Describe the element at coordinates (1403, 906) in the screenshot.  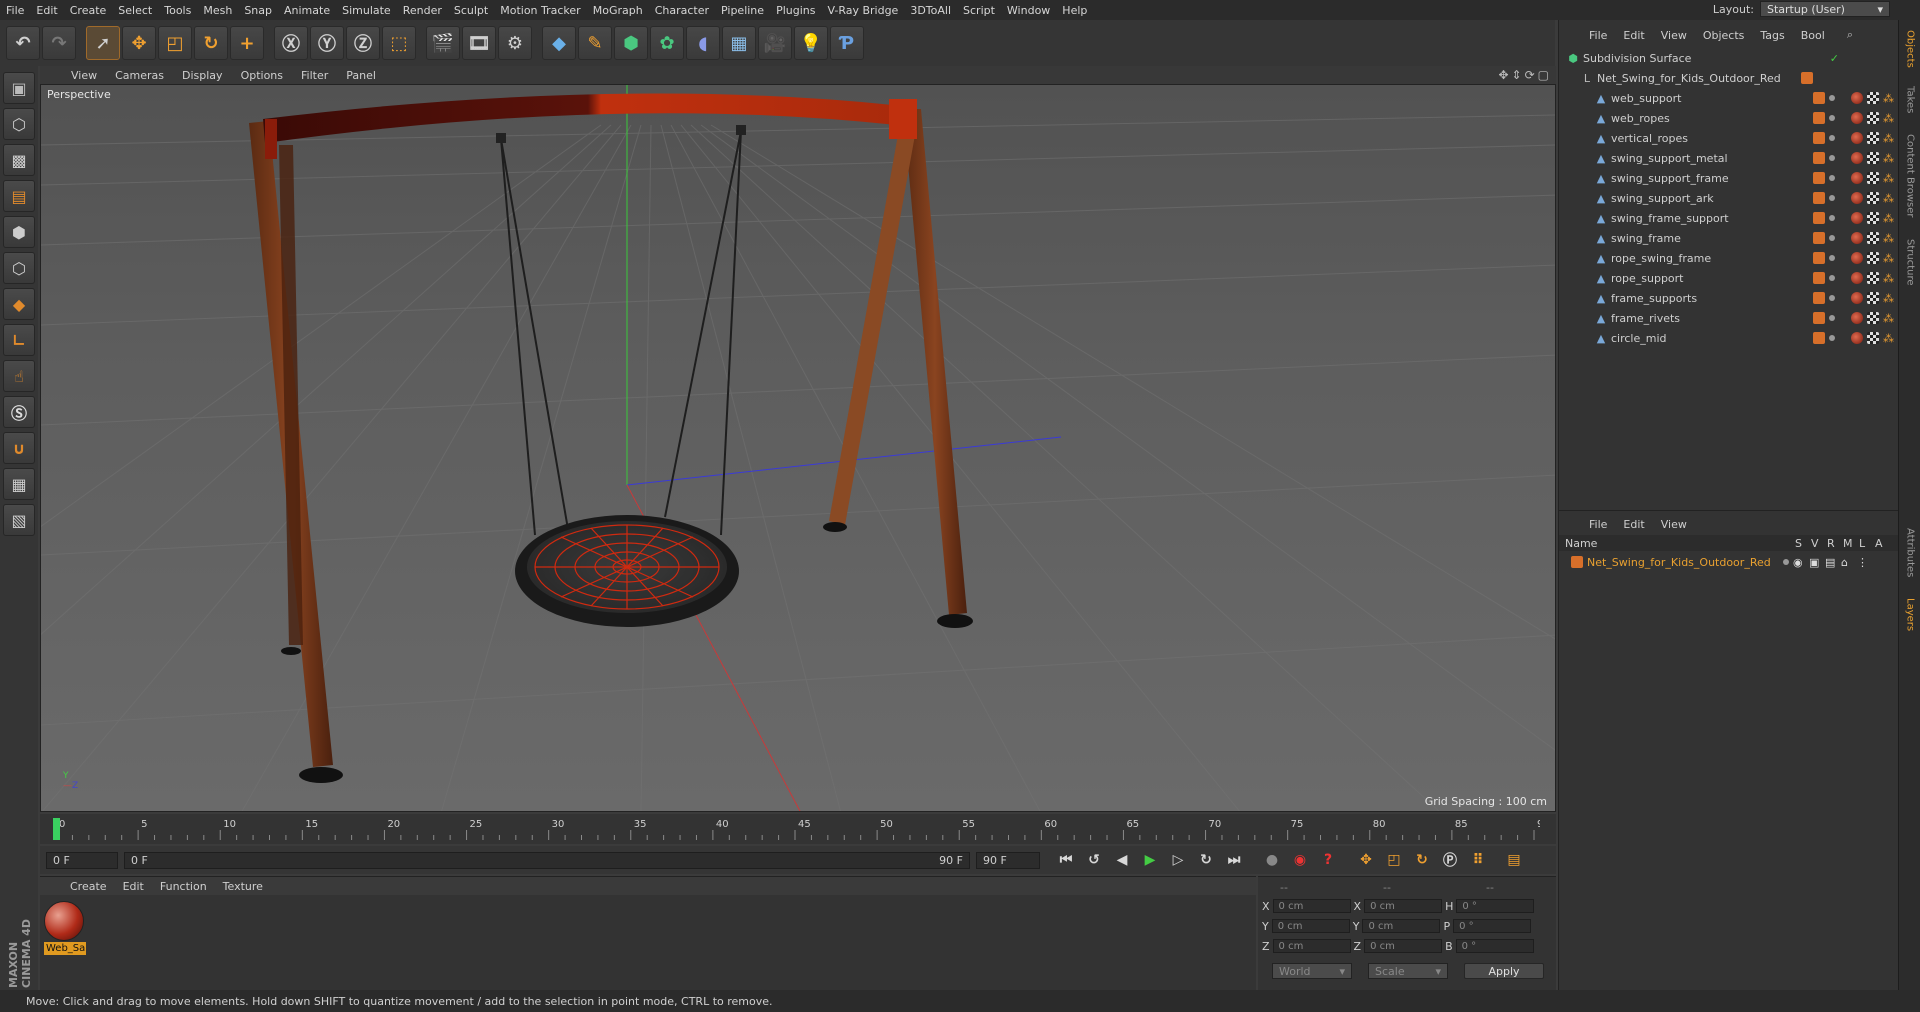
I see `size-x-field: 0 cm` at that location.